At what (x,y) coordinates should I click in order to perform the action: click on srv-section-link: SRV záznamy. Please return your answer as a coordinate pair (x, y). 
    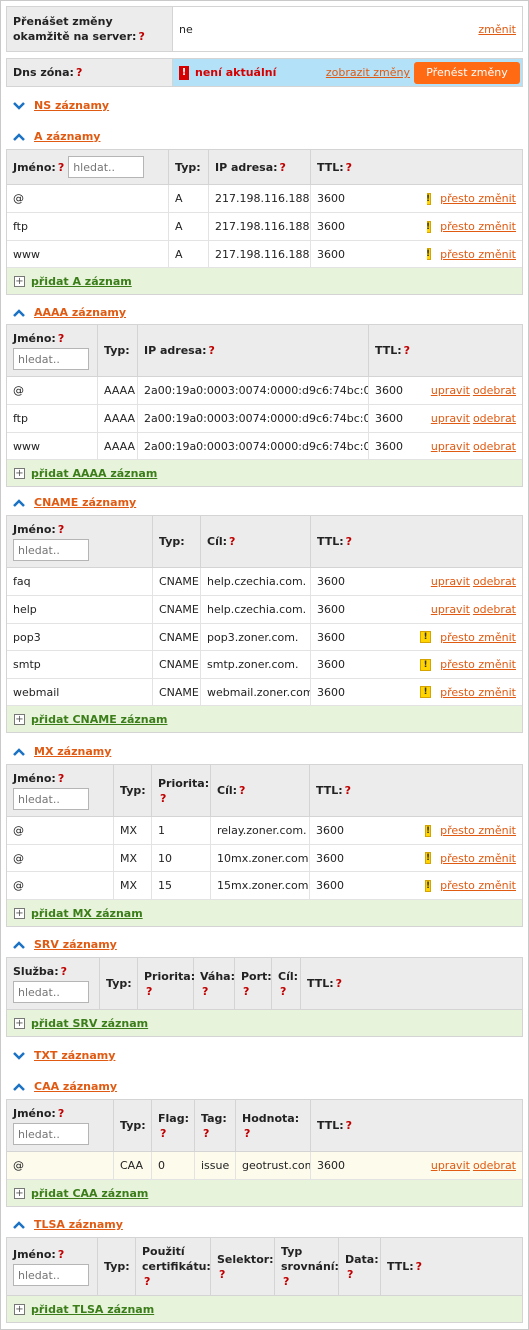
    Looking at the image, I should click on (75, 944).